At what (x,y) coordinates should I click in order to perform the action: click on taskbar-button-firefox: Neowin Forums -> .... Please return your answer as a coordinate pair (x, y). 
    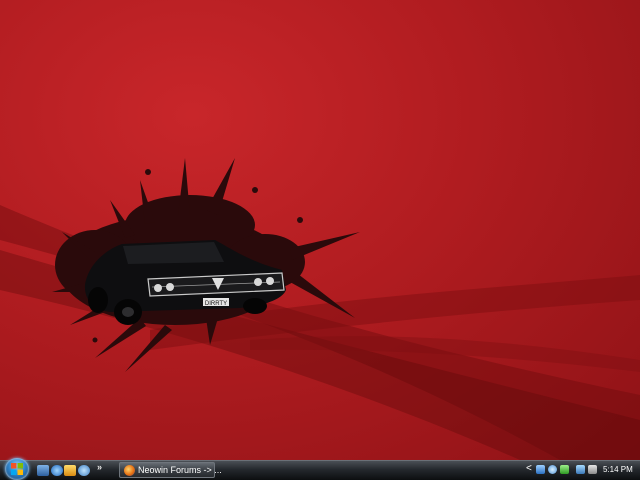
    Looking at the image, I should click on (170, 470).